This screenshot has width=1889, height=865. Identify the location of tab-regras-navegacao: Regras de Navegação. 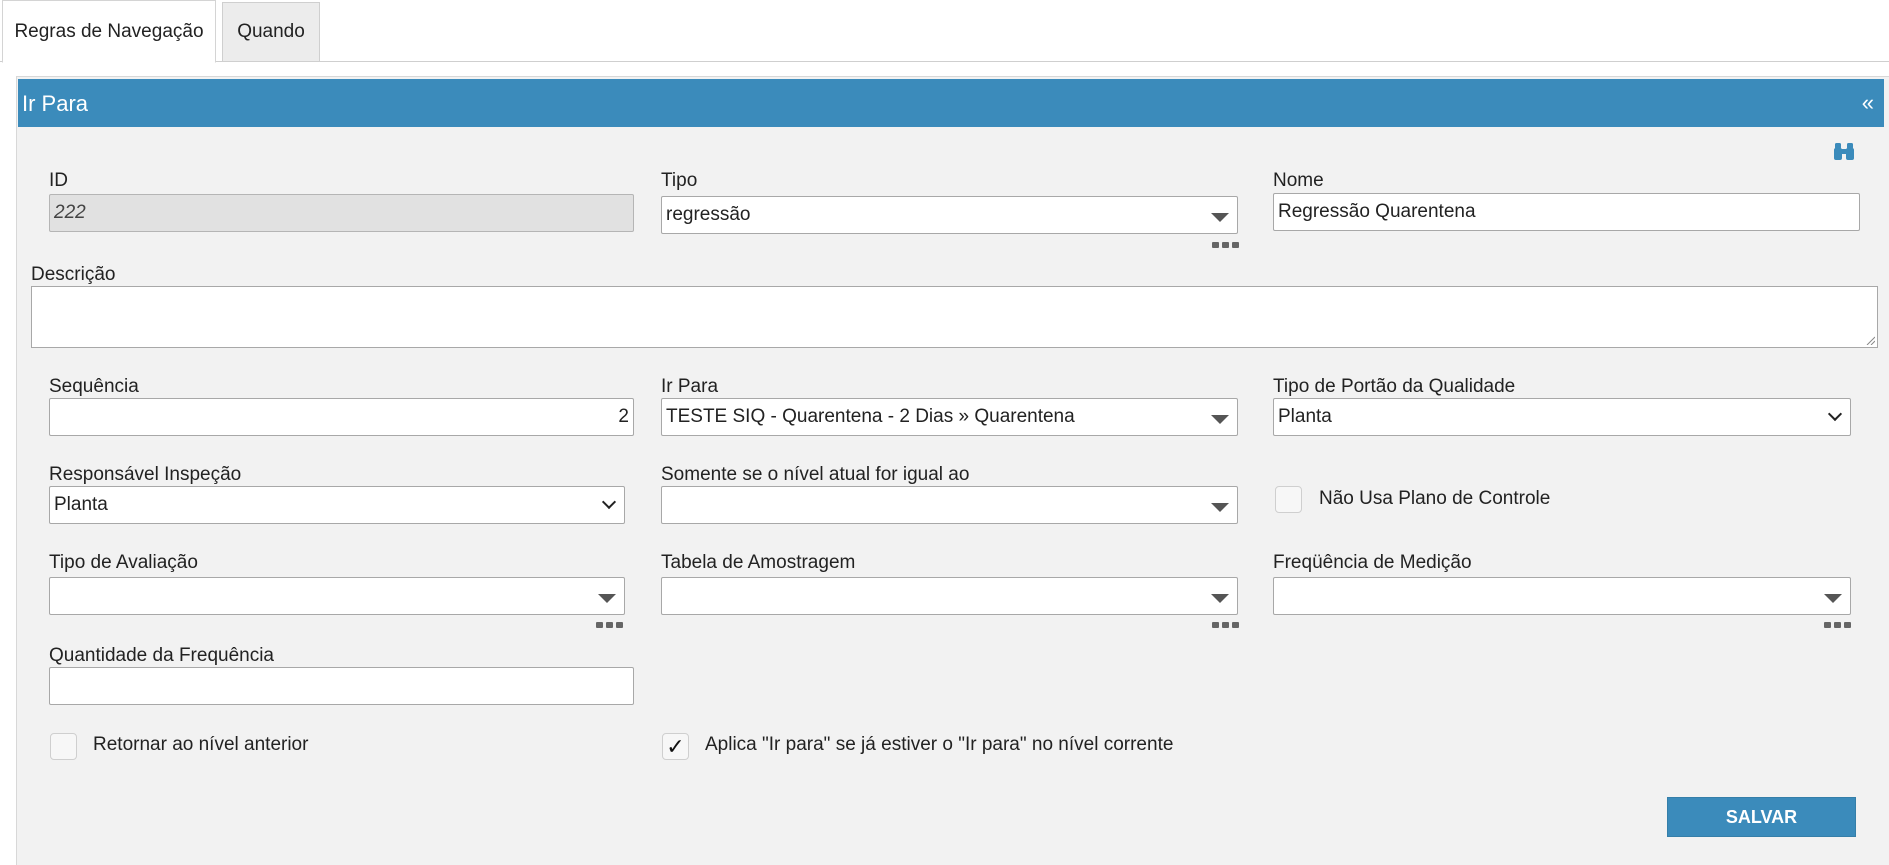
(109, 31).